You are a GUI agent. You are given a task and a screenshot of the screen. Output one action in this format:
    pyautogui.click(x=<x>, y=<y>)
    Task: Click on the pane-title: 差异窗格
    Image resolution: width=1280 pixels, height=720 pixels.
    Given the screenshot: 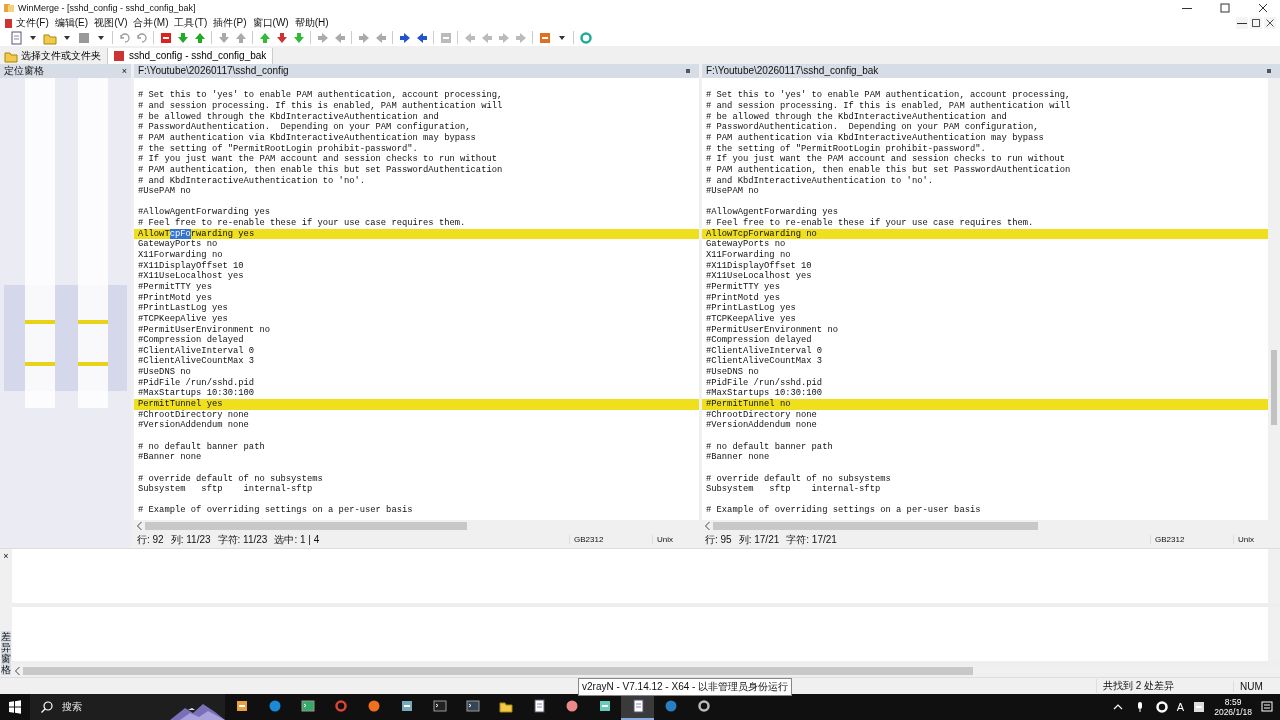 What is the action you would take?
    pyautogui.click(x=6, y=653)
    